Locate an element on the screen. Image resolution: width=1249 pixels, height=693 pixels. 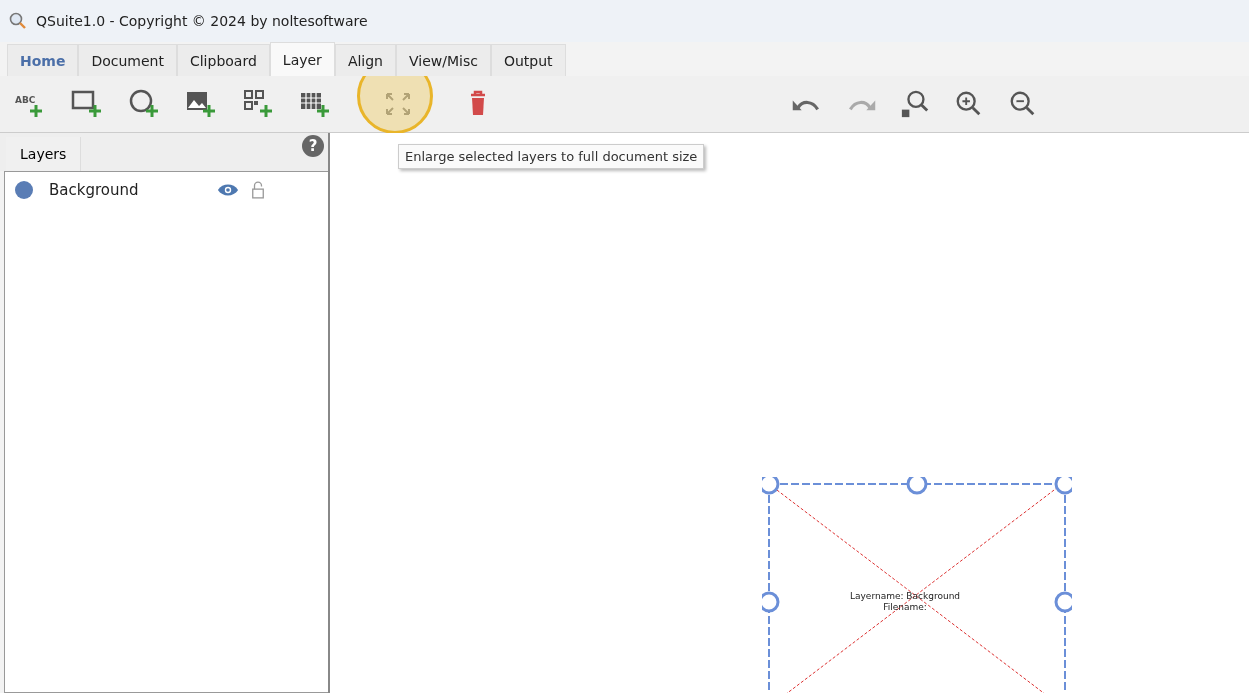
unlocked-lock-icon is located at coordinates (258, 190).